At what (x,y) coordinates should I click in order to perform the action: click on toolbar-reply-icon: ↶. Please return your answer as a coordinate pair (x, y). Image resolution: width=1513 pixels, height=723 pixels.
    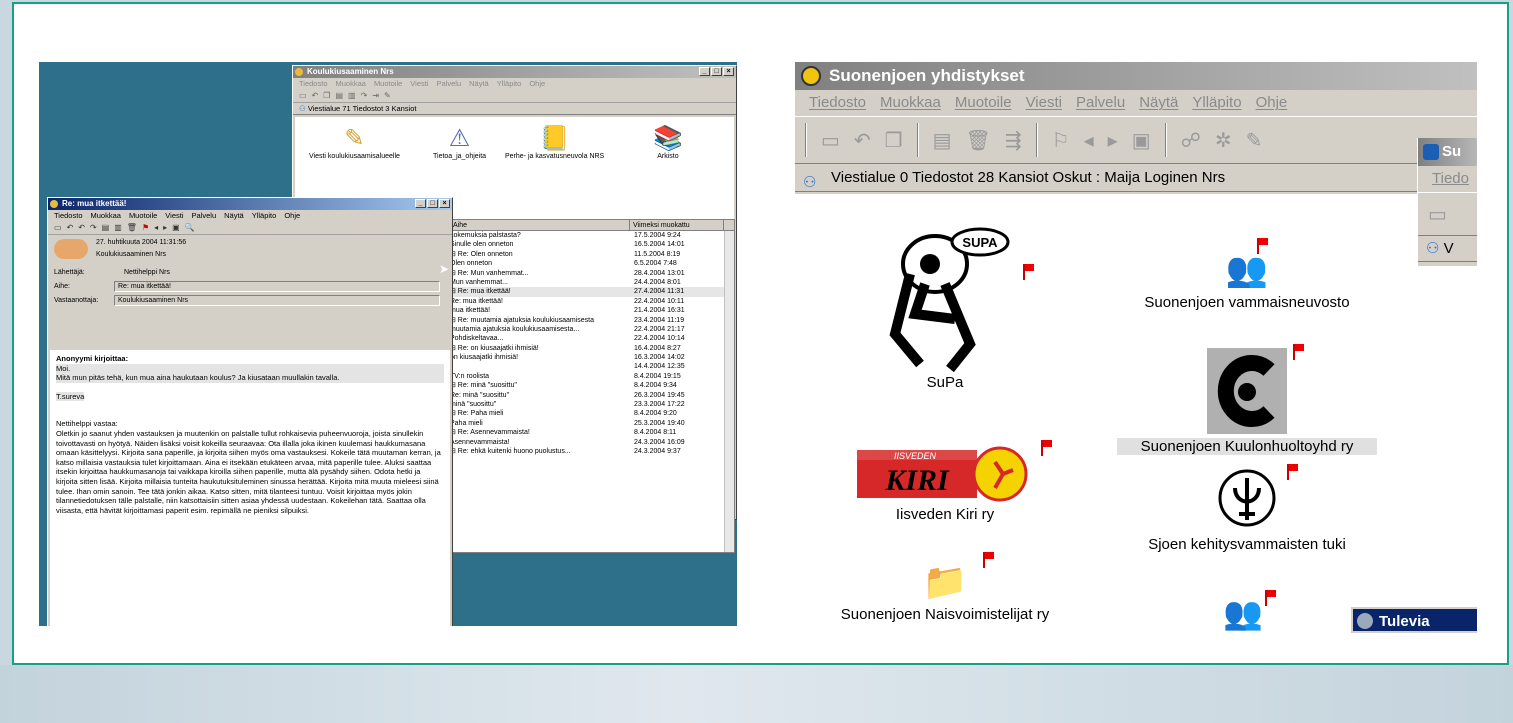
    Looking at the image, I should click on (315, 95).